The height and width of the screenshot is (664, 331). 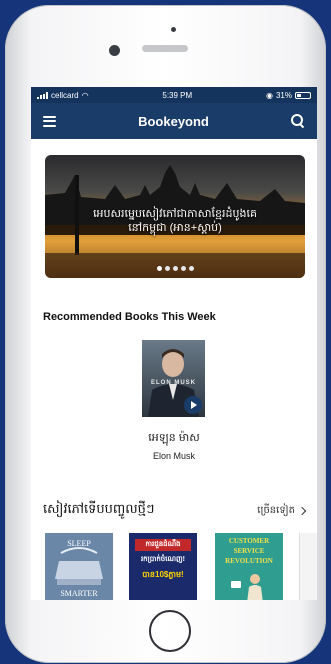 I want to click on banner-caption-line2: នៅកម្ពុជា (អាន+ស្តាប់), so click(x=175, y=228).